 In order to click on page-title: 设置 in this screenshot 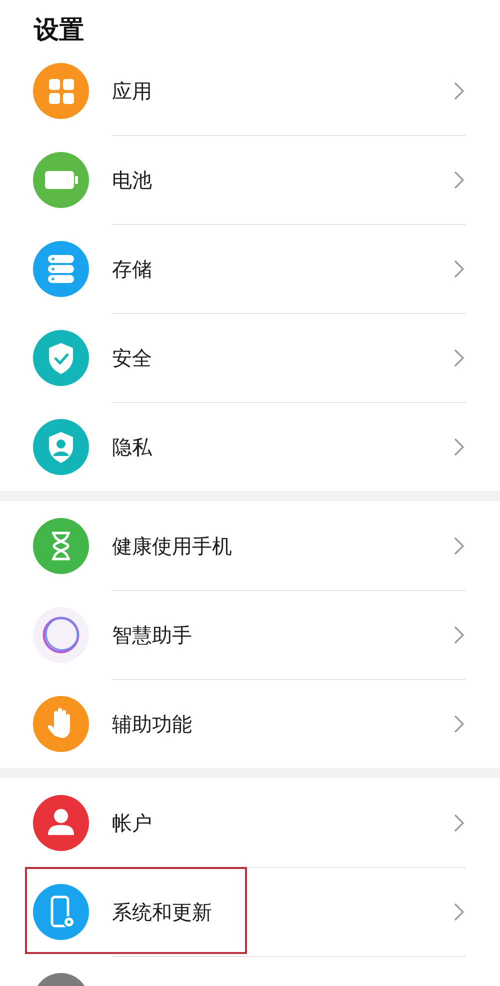, I will do `click(59, 30)`.